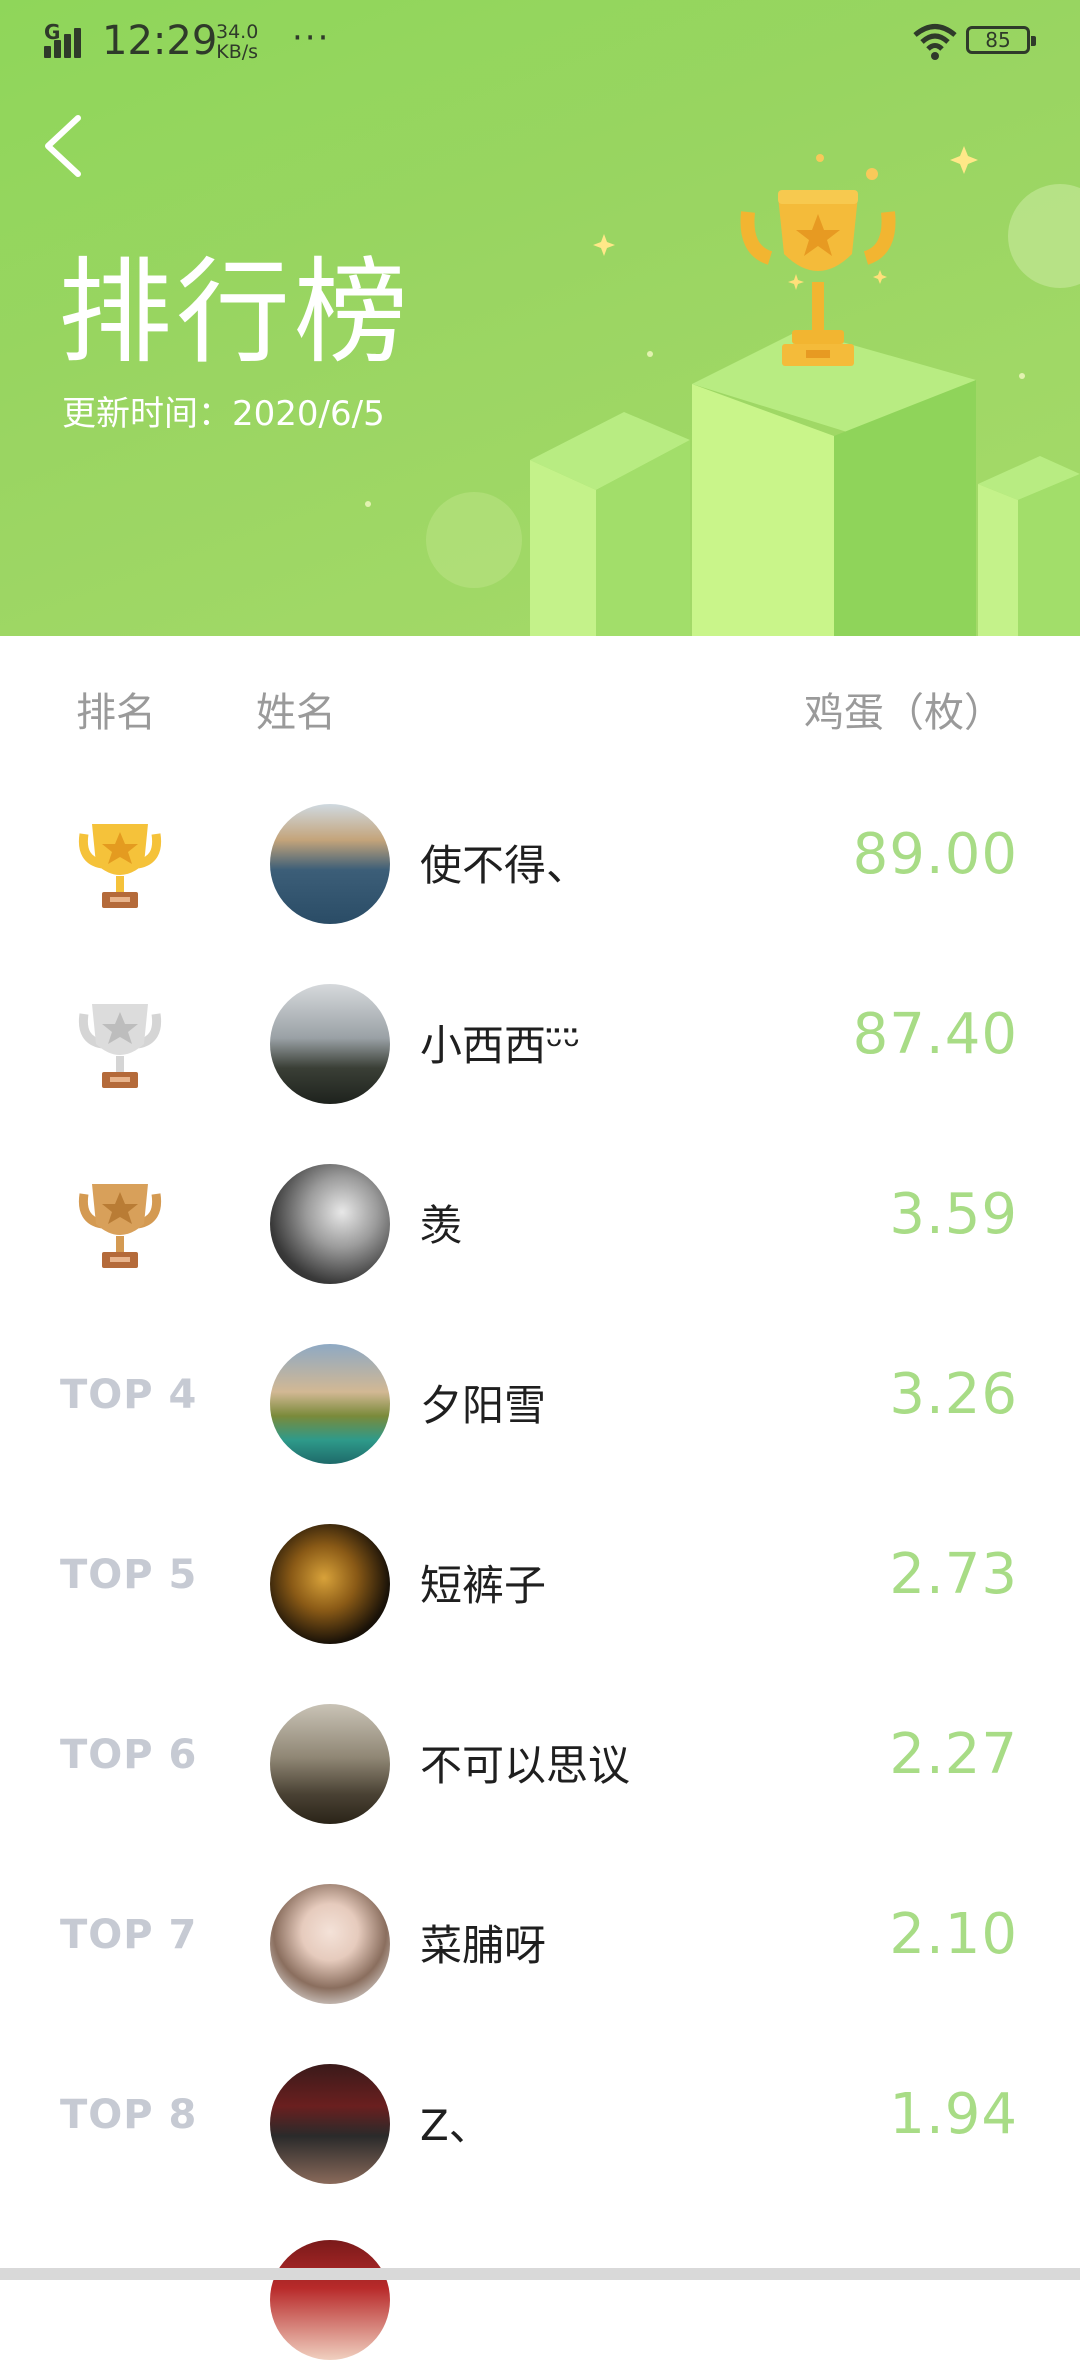 This screenshot has width=1080, height=2360. I want to click on silver-trophy-icon, so click(120, 1046).